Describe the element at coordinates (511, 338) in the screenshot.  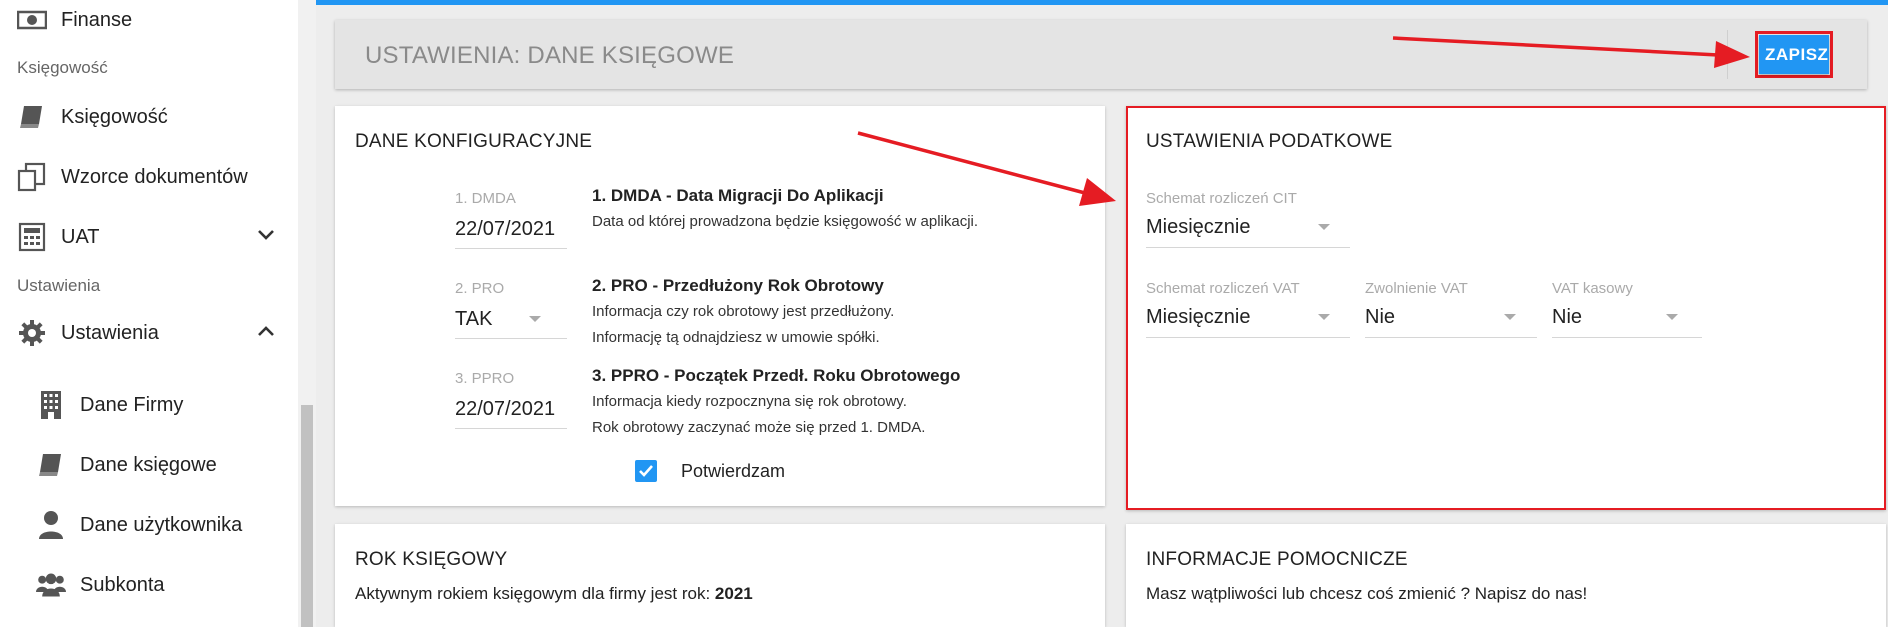
I see `pro-underline` at that location.